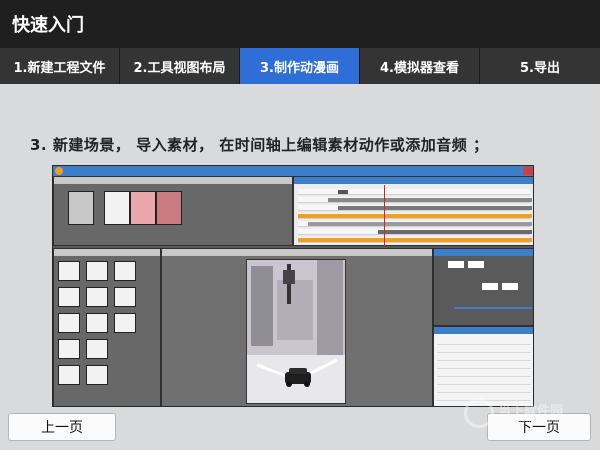 The height and width of the screenshot is (450, 600). What do you see at coordinates (48, 25) in the screenshot?
I see `window-title: 快速入门` at bounding box center [48, 25].